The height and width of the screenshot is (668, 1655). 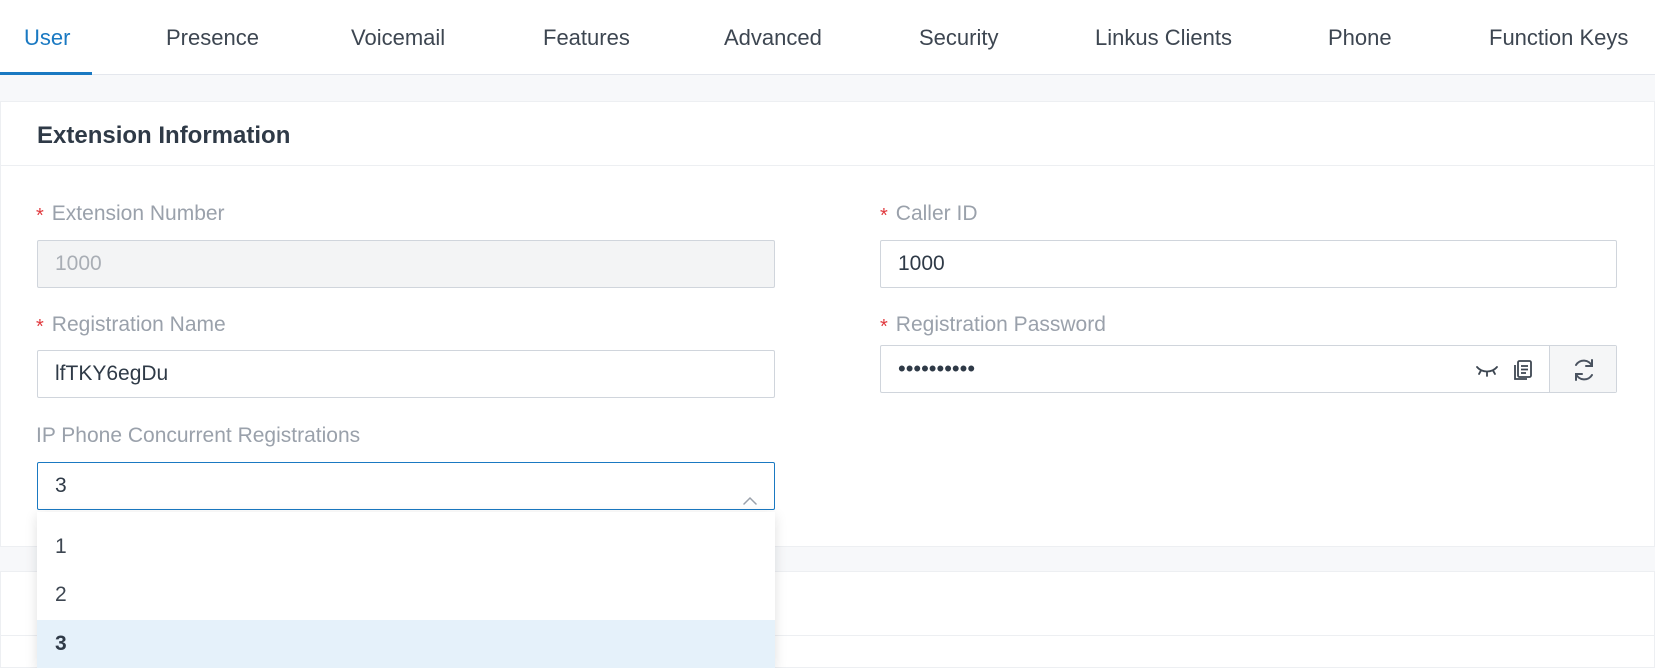 What do you see at coordinates (586, 37) in the screenshot?
I see `tab-features: Features` at bounding box center [586, 37].